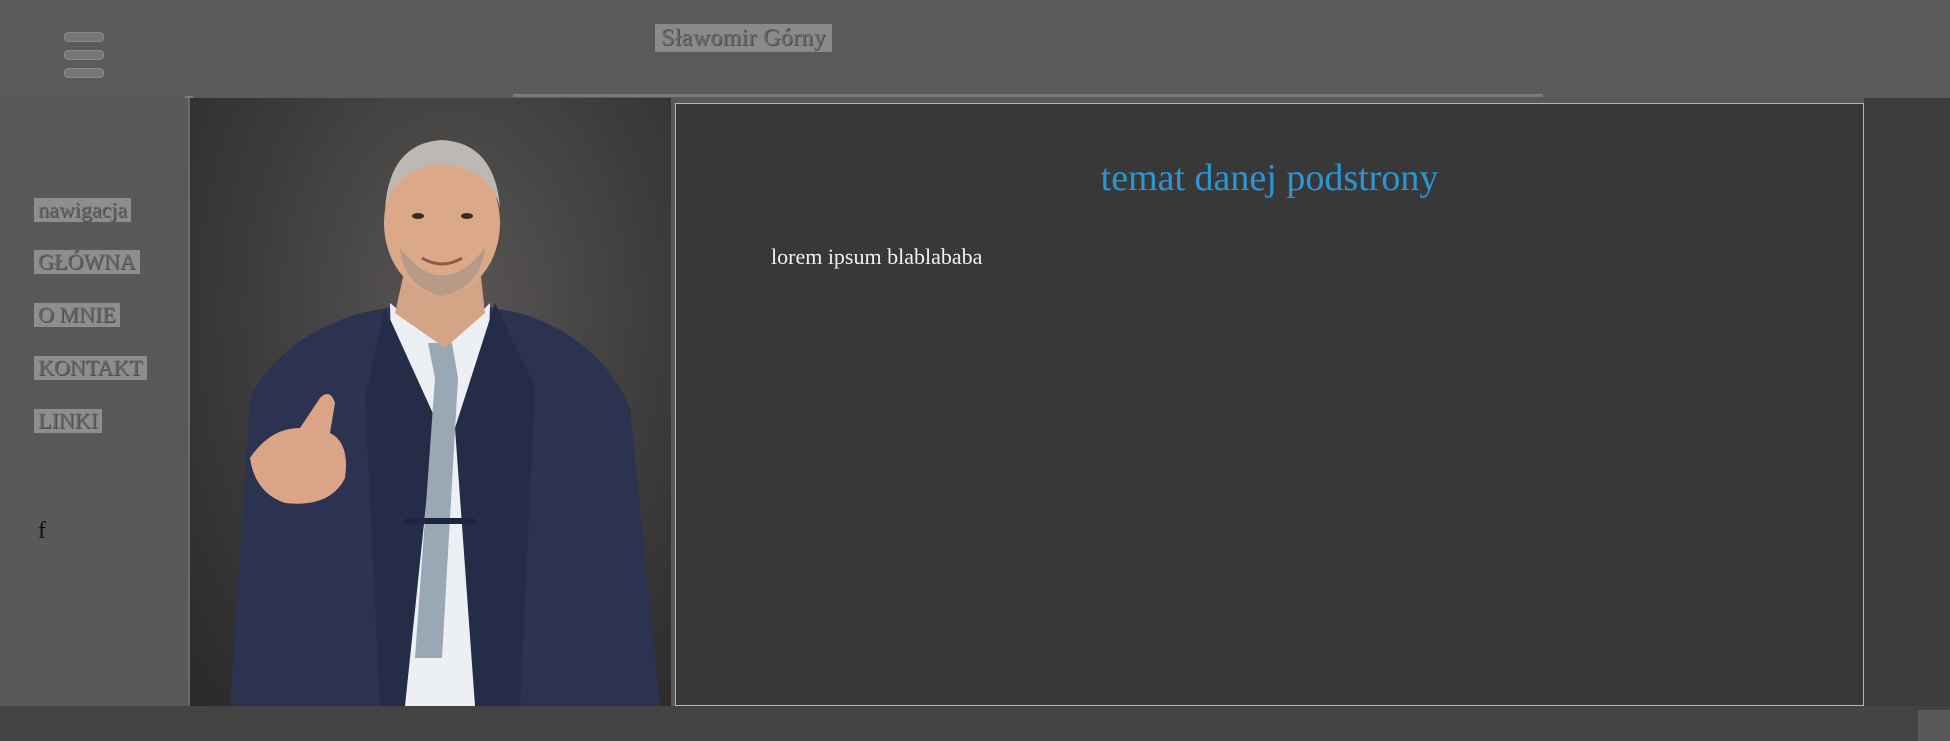 This screenshot has height=741, width=1950. Describe the element at coordinates (90, 368) in the screenshot. I see `sidebar-item-kontakt: KONTAKT` at that location.